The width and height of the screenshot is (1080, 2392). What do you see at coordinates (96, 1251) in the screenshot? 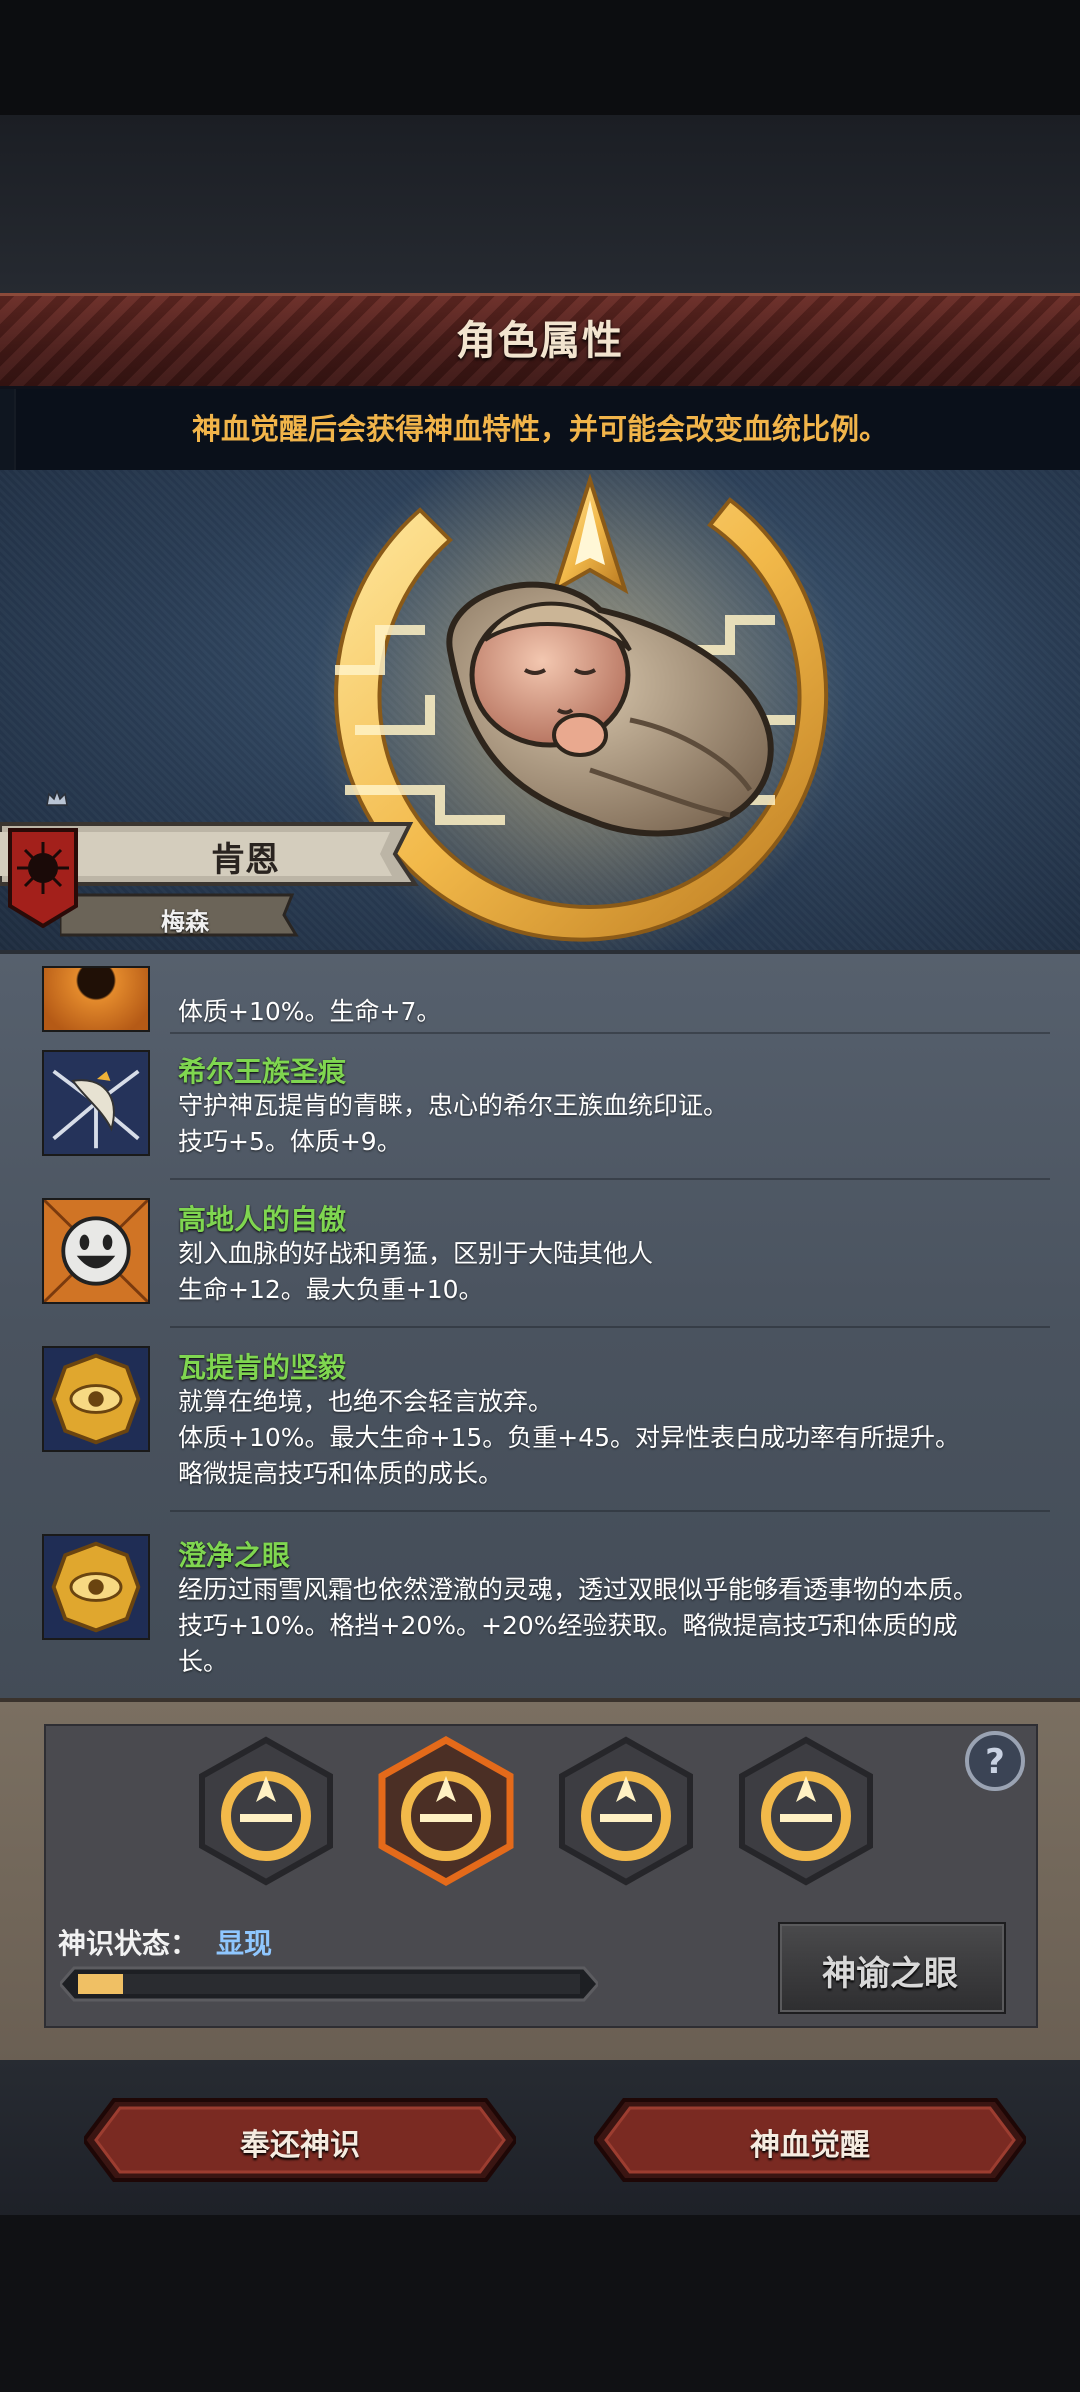
I see `smiley-face-icon` at bounding box center [96, 1251].